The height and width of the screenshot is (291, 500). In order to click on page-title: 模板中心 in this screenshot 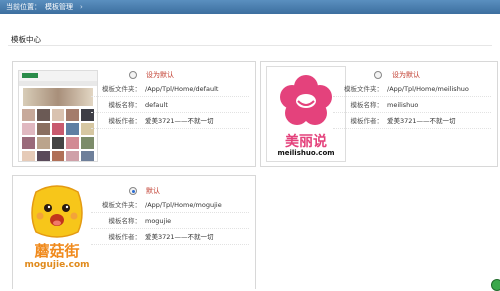, I will do `click(26, 39)`.